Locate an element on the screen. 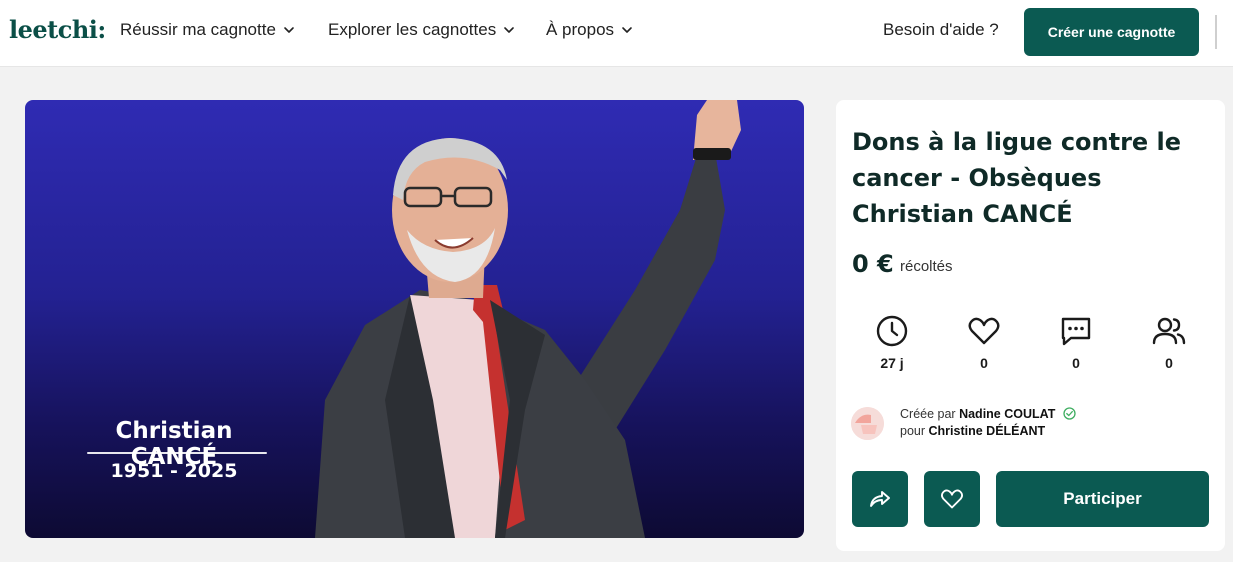  nav-reussir-ma-cagnotte: Réussir ma cagnotte is located at coordinates (207, 30).